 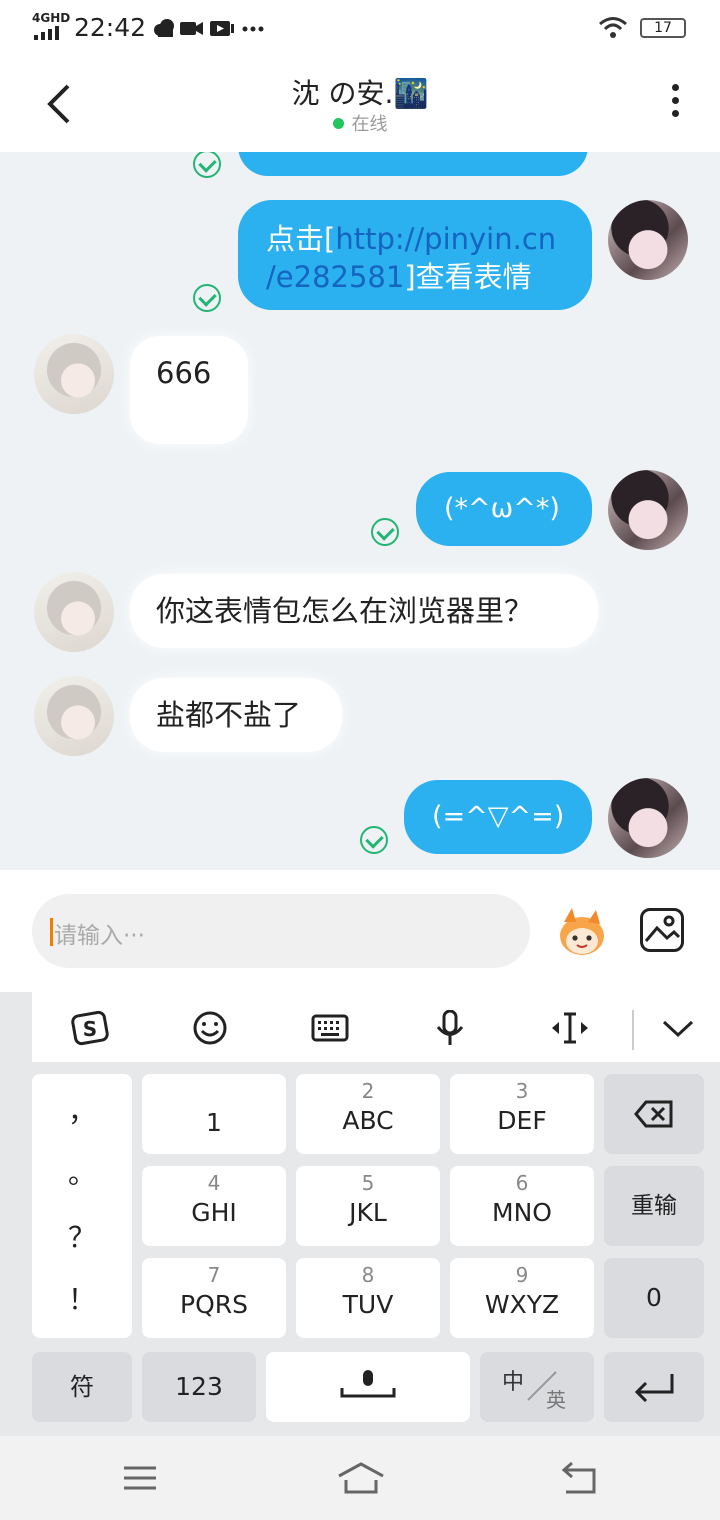 I want to click on image-icon, so click(x=662, y=930).